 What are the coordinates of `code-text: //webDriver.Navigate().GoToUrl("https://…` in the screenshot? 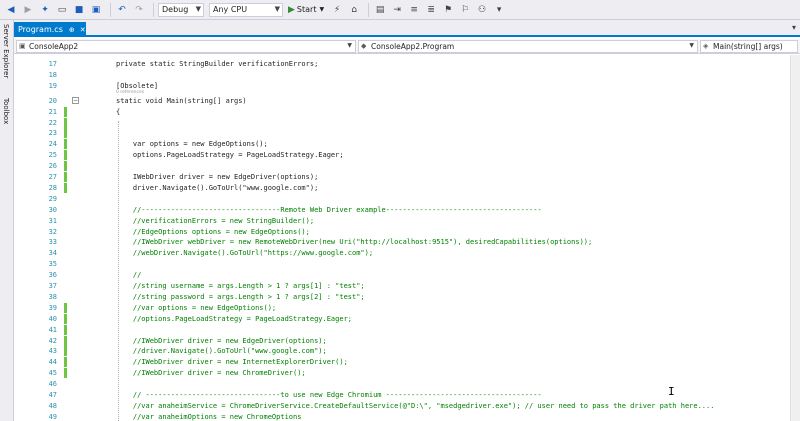 It's located at (245, 253).